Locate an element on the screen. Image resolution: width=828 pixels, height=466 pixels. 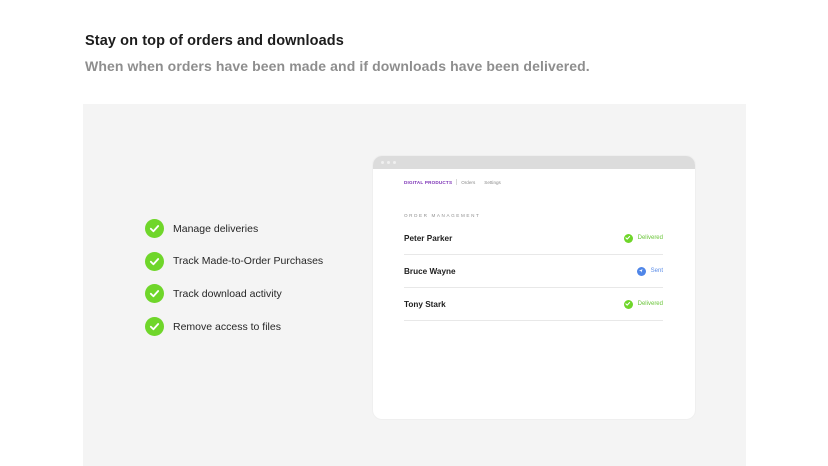
order-row: Tony Stark Delivered is located at coordinates (533, 304).